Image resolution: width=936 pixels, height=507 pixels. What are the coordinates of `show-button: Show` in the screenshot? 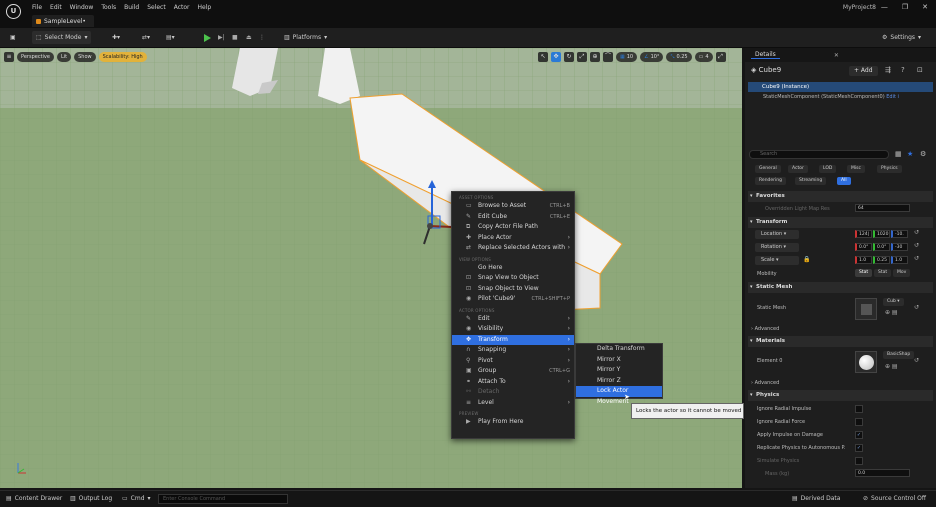 It's located at (85, 56).